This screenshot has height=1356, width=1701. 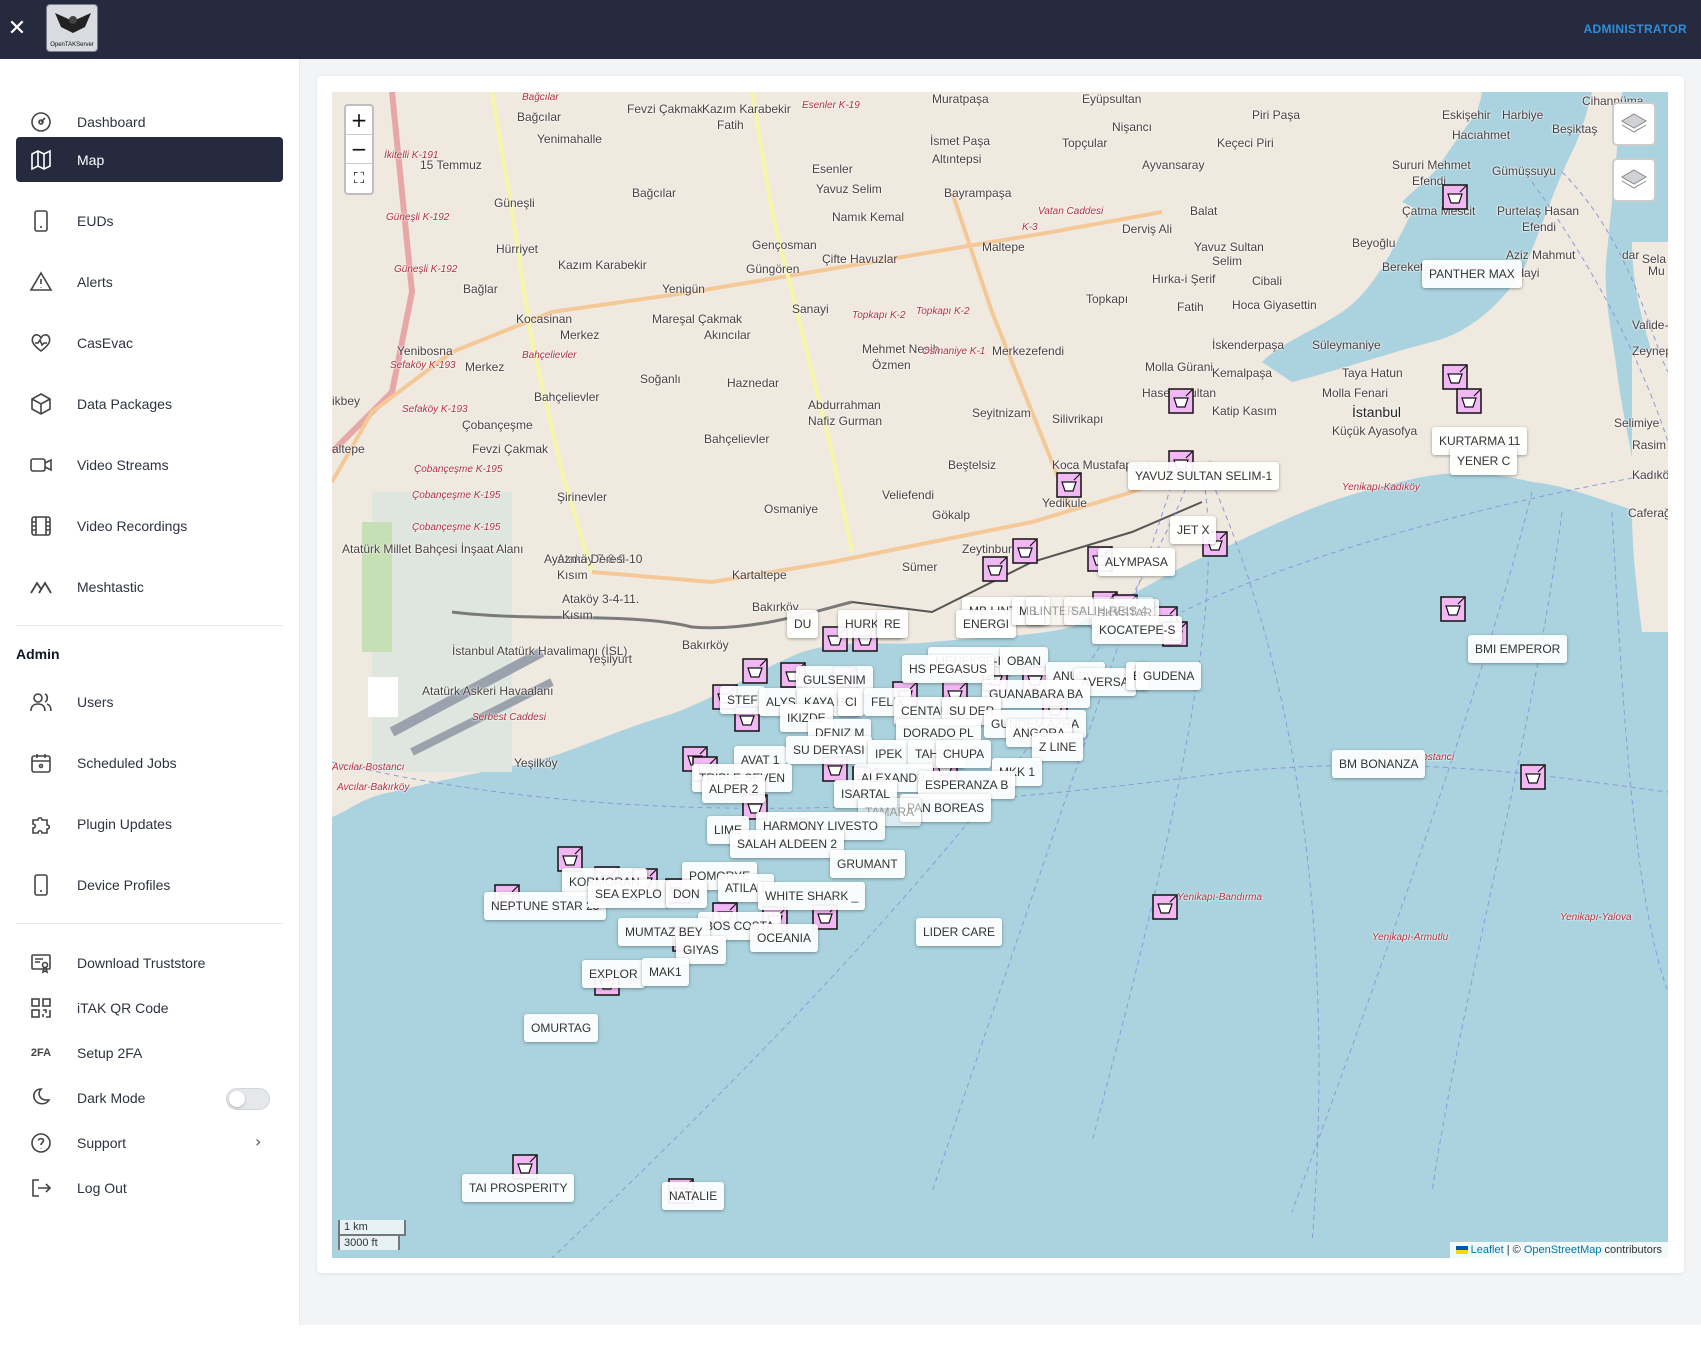 What do you see at coordinates (41, 1052) in the screenshot?
I see `2fa-icon: 2FA` at bounding box center [41, 1052].